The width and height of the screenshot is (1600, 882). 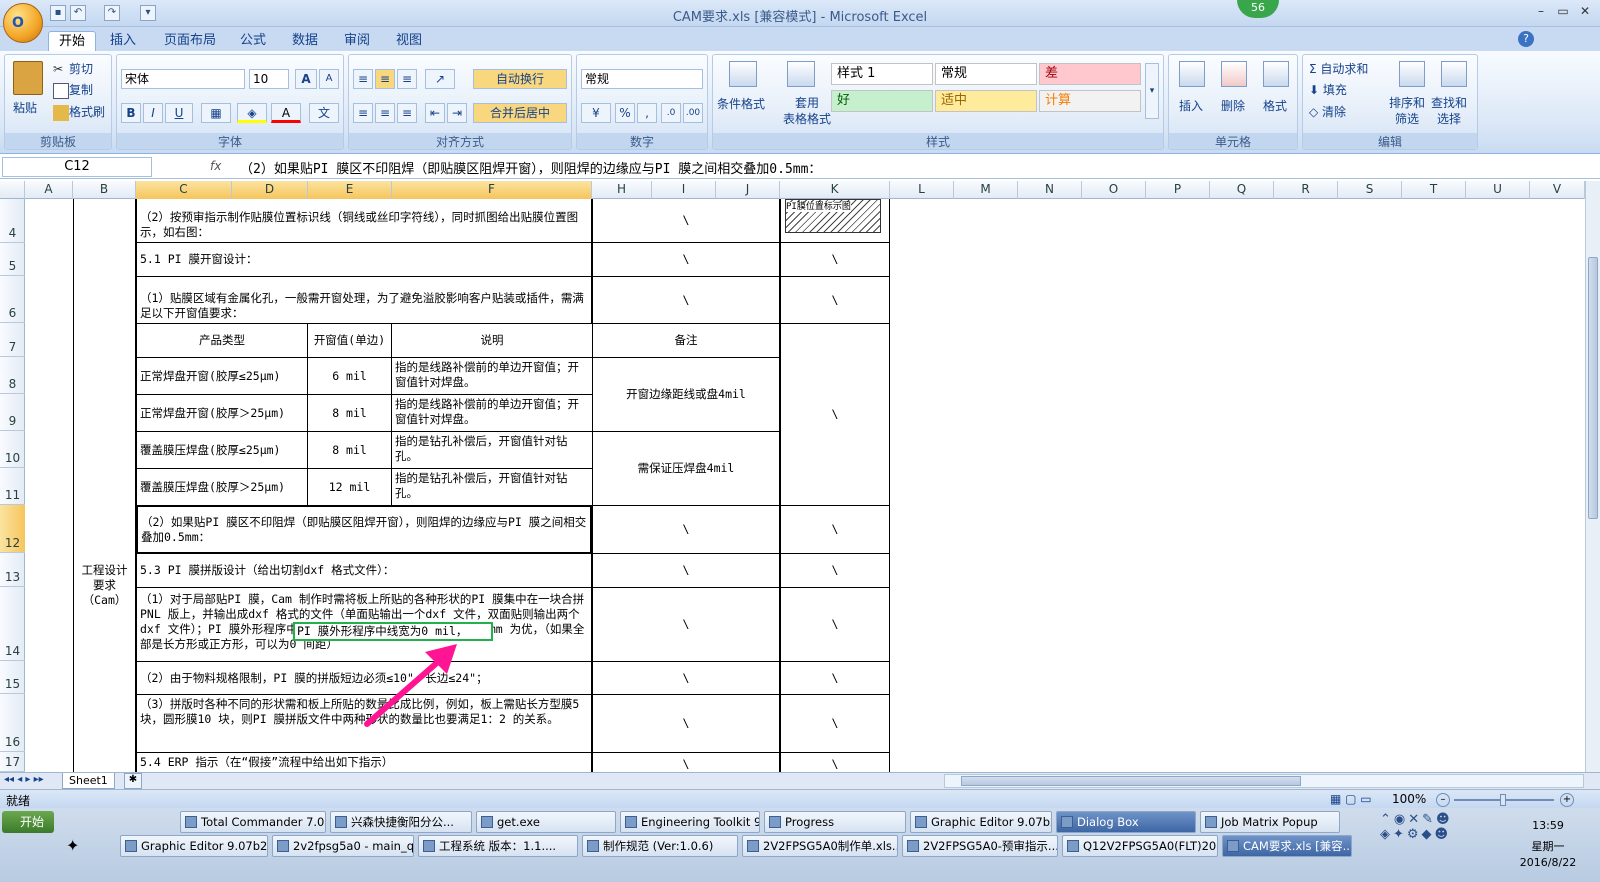 What do you see at coordinates (686, 300) in the screenshot?
I see `cell-h6: \` at bounding box center [686, 300].